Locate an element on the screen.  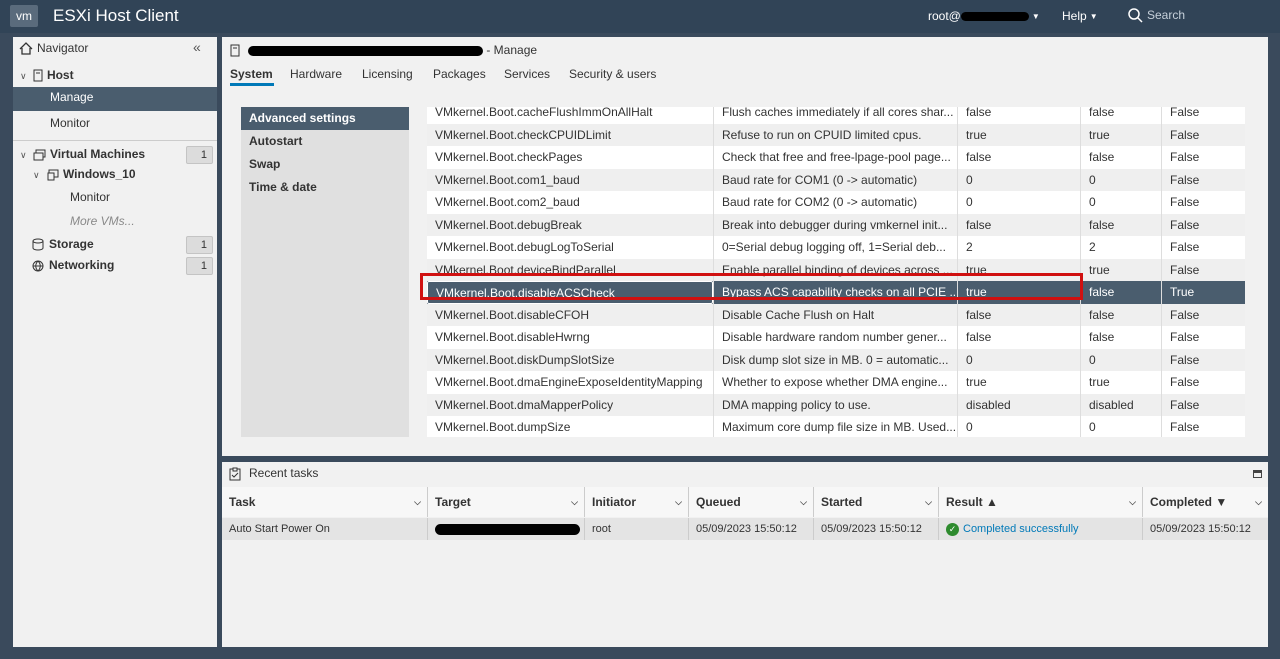
collapse-navigator-icon: « is located at coordinates (197, 47).